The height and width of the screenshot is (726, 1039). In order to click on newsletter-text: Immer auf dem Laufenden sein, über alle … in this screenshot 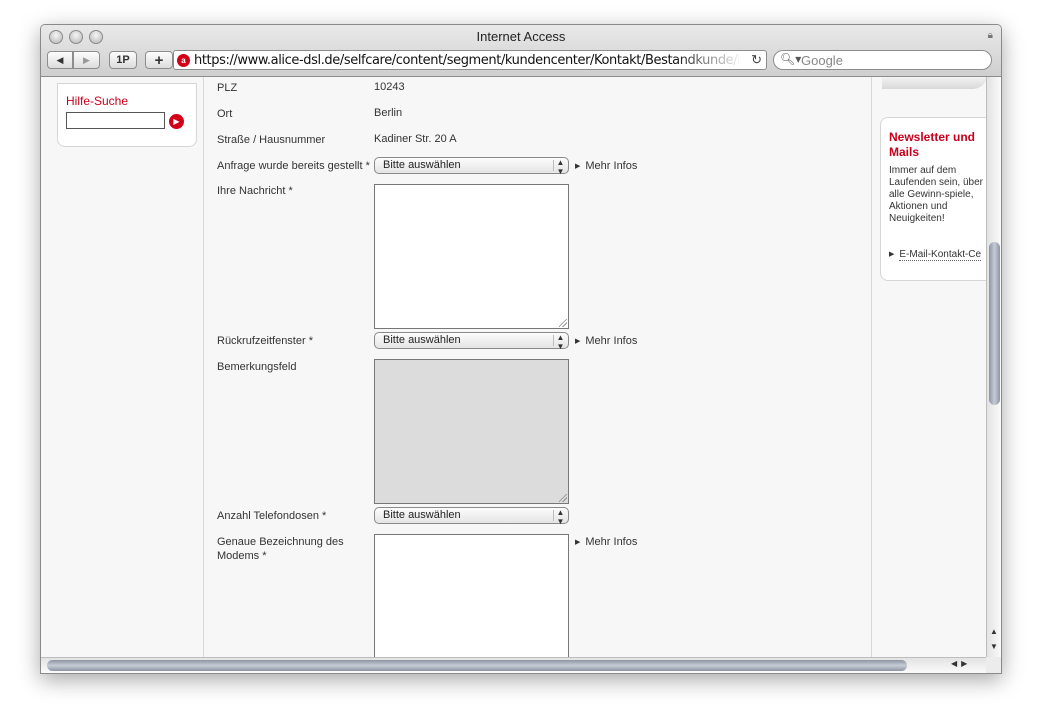, I will do `click(936, 194)`.